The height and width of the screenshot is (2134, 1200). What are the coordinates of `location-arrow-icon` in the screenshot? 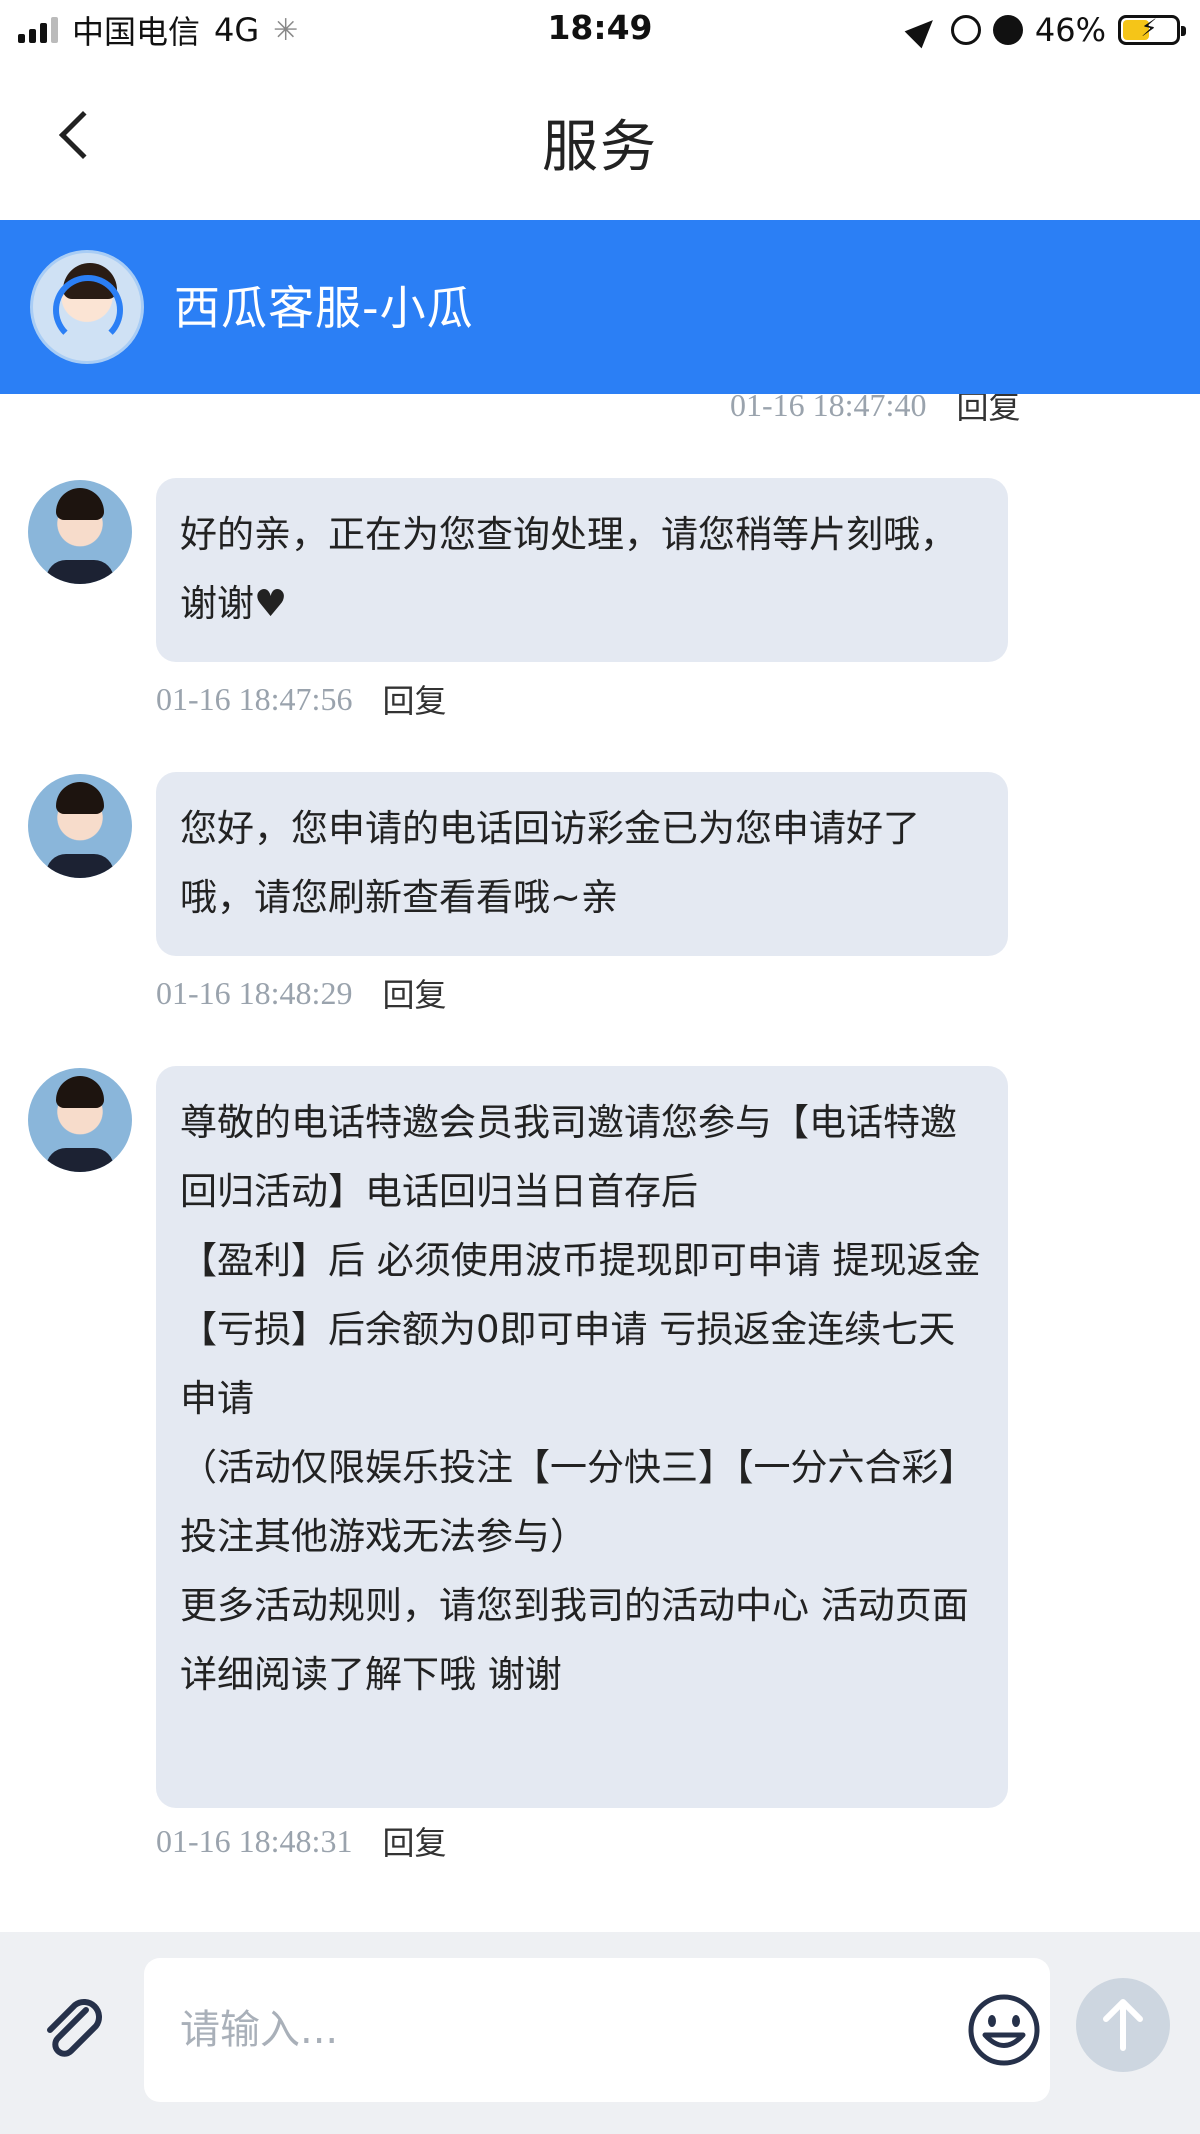 It's located at (923, 30).